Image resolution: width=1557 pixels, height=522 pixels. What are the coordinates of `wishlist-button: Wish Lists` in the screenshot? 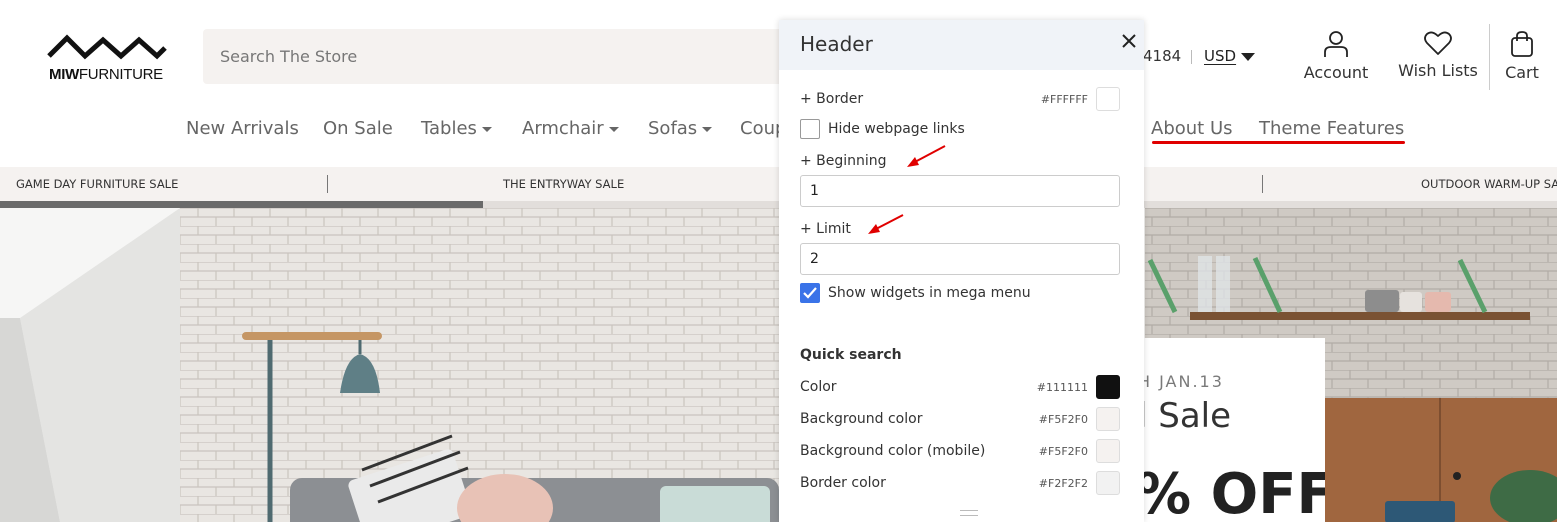 It's located at (1438, 55).